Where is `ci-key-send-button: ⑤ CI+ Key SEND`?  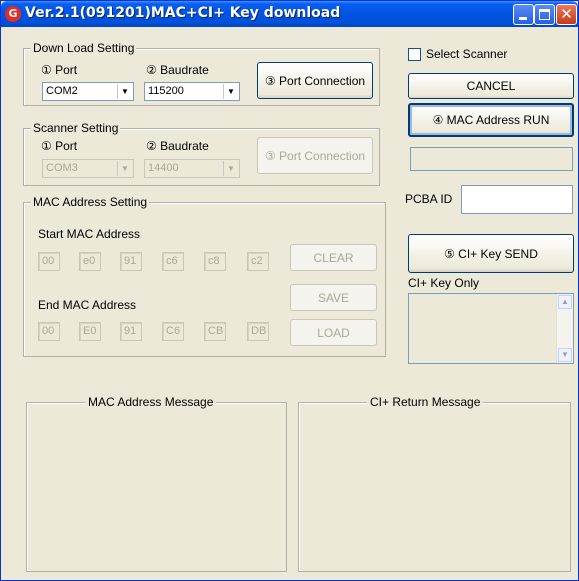 ci-key-send-button: ⑤ CI+ Key SEND is located at coordinates (491, 253).